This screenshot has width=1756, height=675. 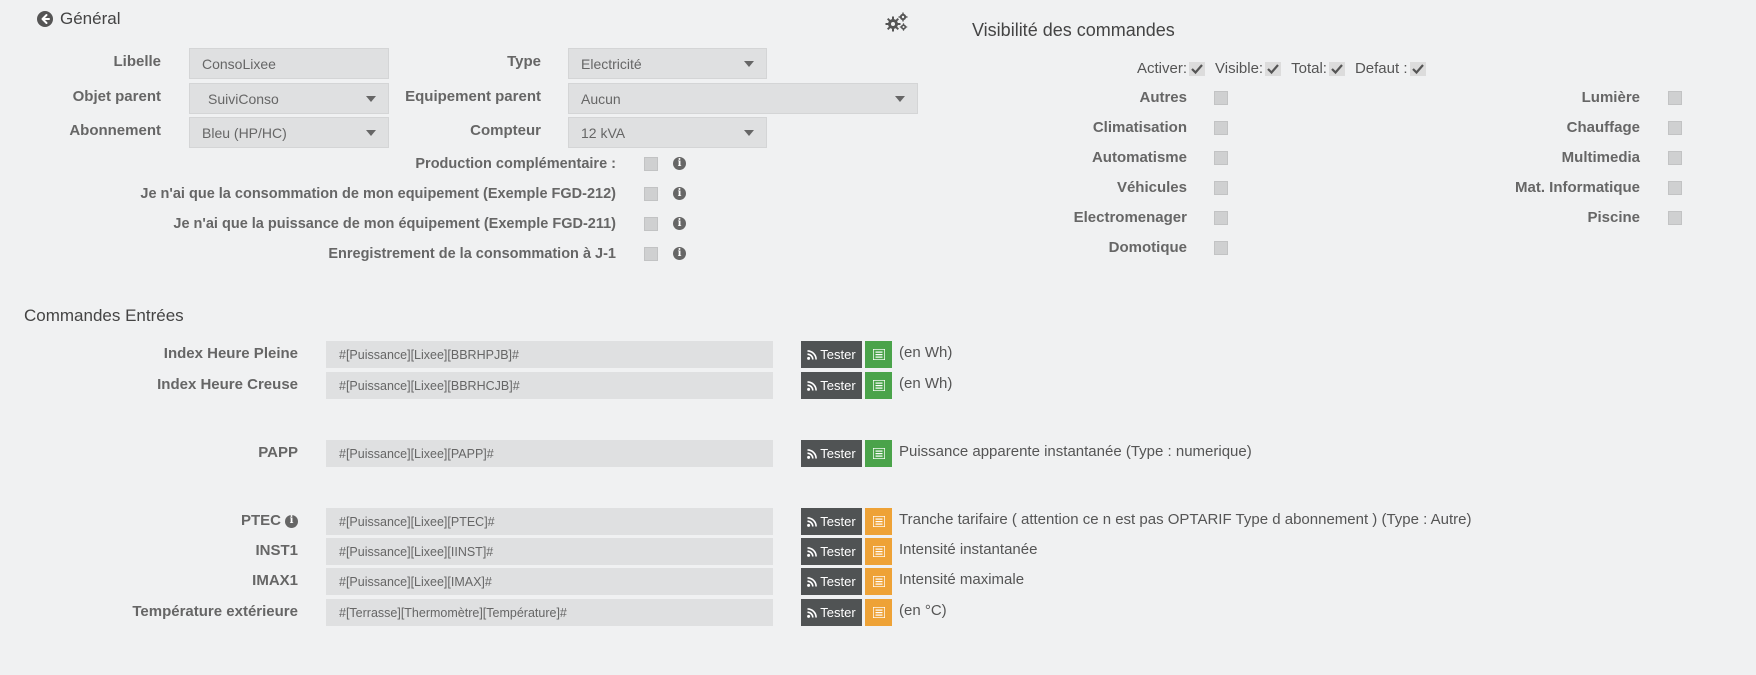 I want to click on cmd-index-hp-test-button: Tester, so click(x=831, y=354).